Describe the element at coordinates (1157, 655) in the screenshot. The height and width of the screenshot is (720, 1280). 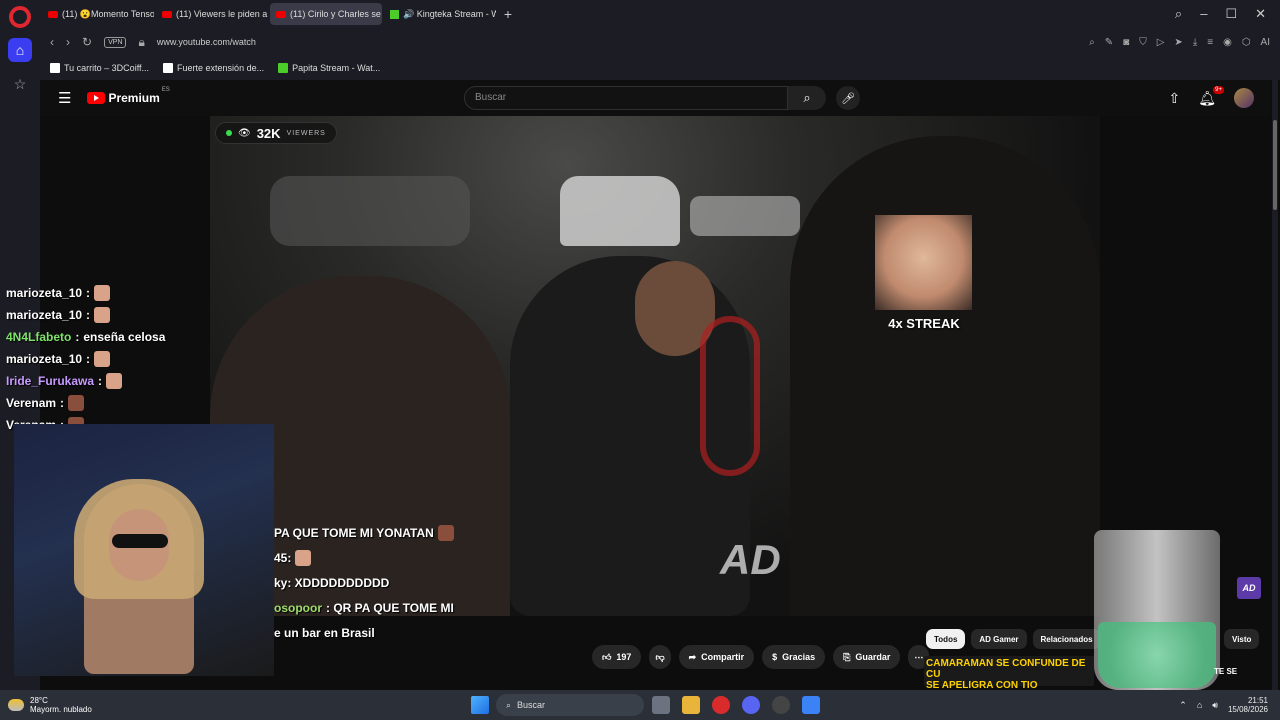
I see `glass-jar-contents` at that location.